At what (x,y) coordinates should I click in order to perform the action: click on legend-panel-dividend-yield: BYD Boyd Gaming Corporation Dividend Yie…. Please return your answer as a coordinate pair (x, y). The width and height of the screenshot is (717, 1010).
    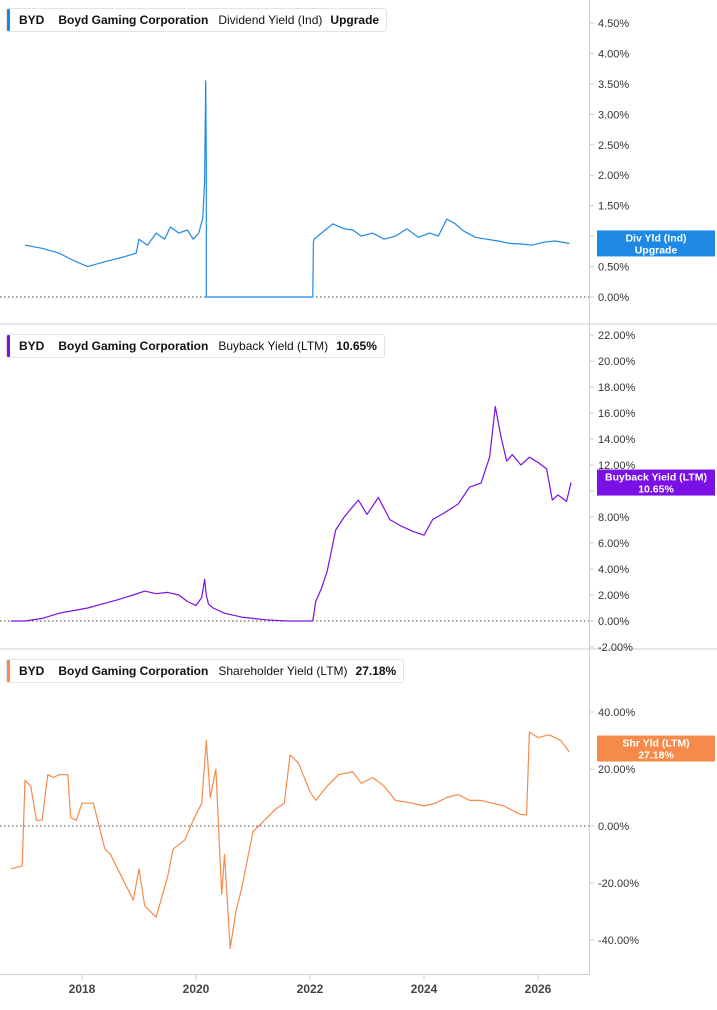
    Looking at the image, I should click on (197, 20).